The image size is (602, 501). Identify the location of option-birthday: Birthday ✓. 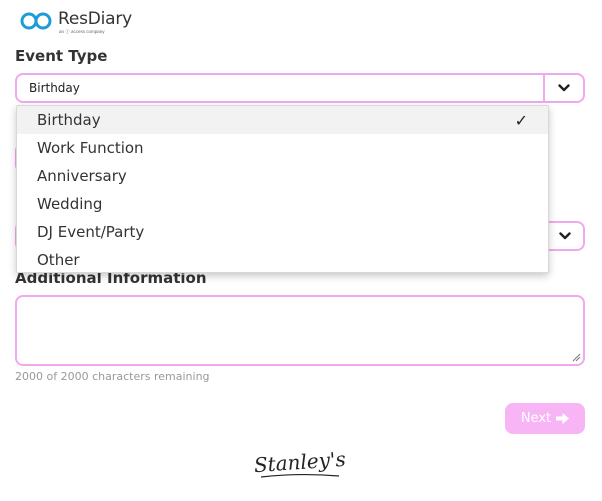
(282, 120).